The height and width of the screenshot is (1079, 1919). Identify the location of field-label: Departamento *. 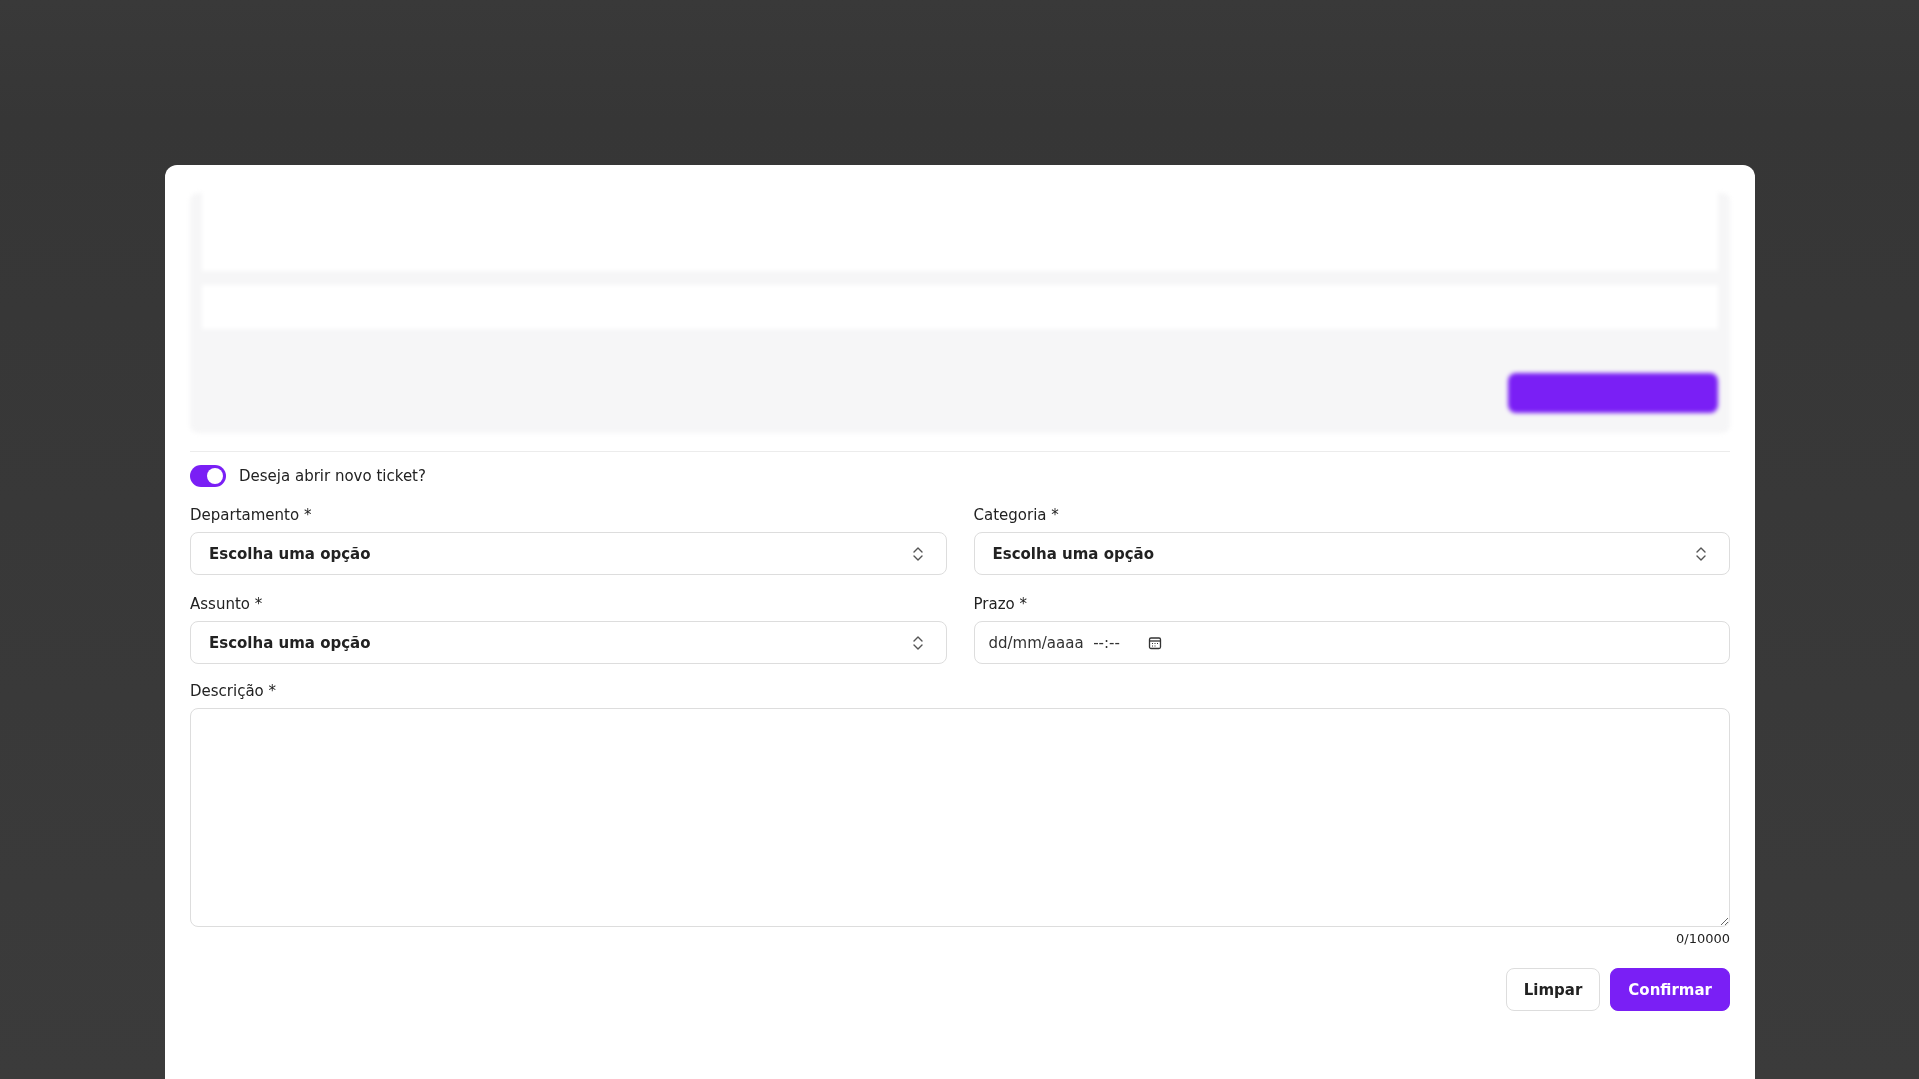
(251, 515).